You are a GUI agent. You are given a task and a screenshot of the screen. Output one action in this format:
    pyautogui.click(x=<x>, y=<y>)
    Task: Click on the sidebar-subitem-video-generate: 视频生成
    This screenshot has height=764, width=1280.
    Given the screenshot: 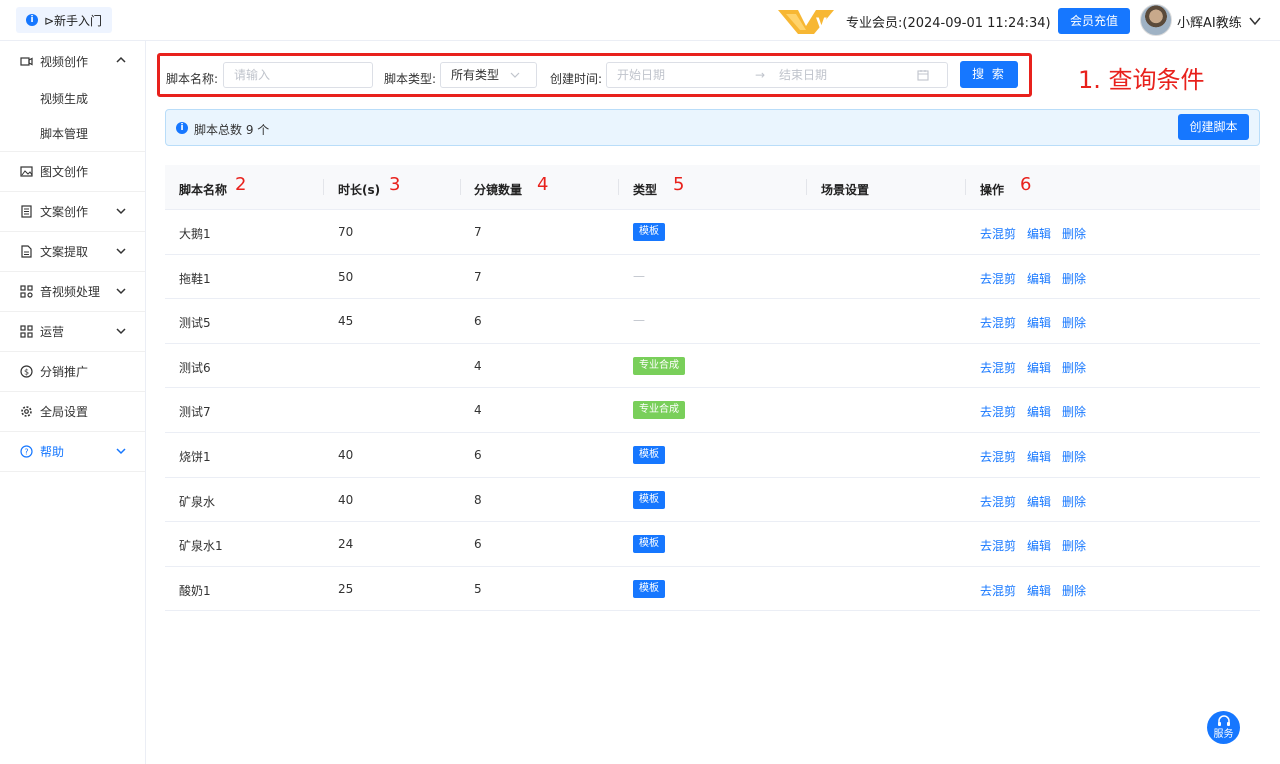 What is the action you would take?
    pyautogui.click(x=72, y=98)
    